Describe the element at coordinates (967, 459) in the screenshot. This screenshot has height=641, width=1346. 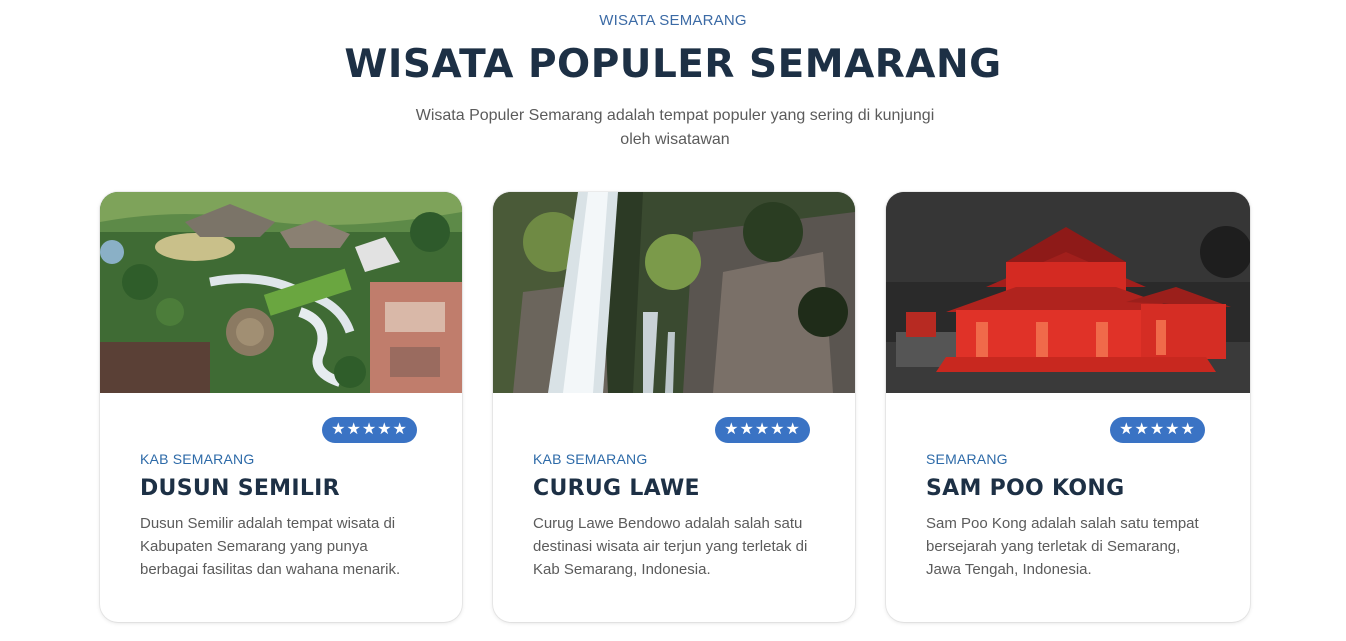
I see `card-region: SEMARANG` at that location.